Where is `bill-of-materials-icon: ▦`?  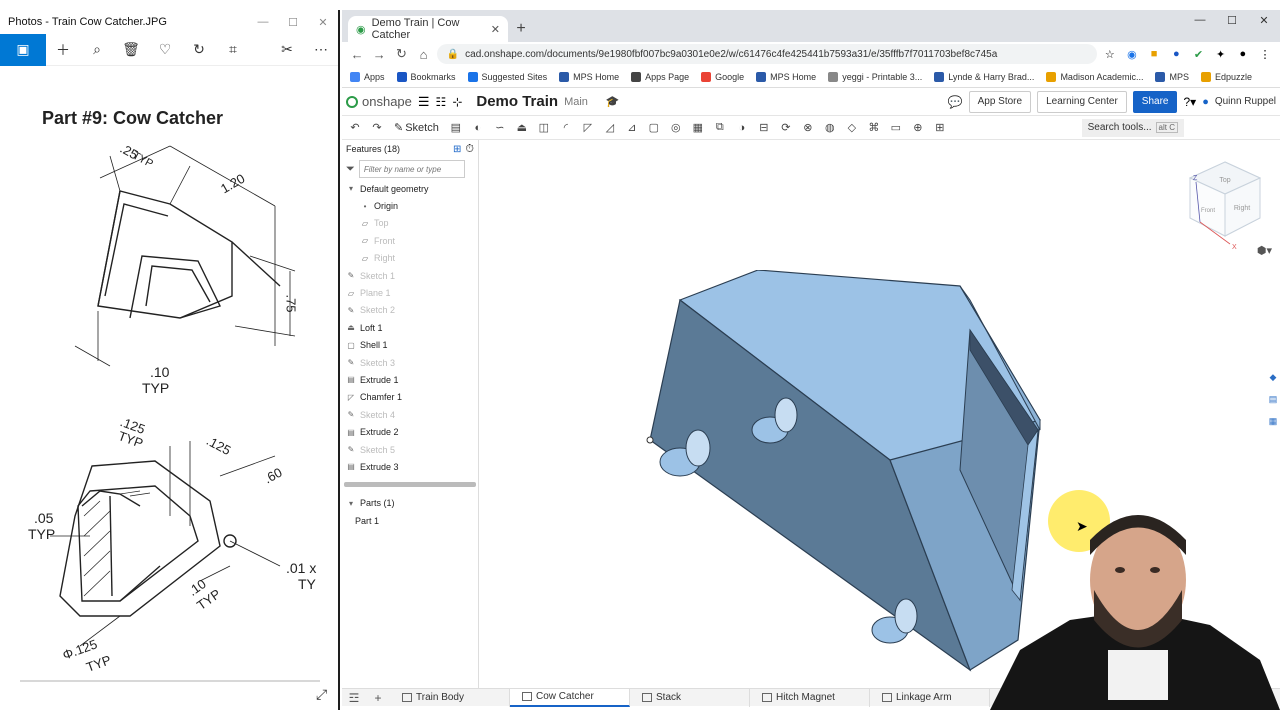 bill-of-materials-icon: ▦ is located at coordinates (1273, 421).